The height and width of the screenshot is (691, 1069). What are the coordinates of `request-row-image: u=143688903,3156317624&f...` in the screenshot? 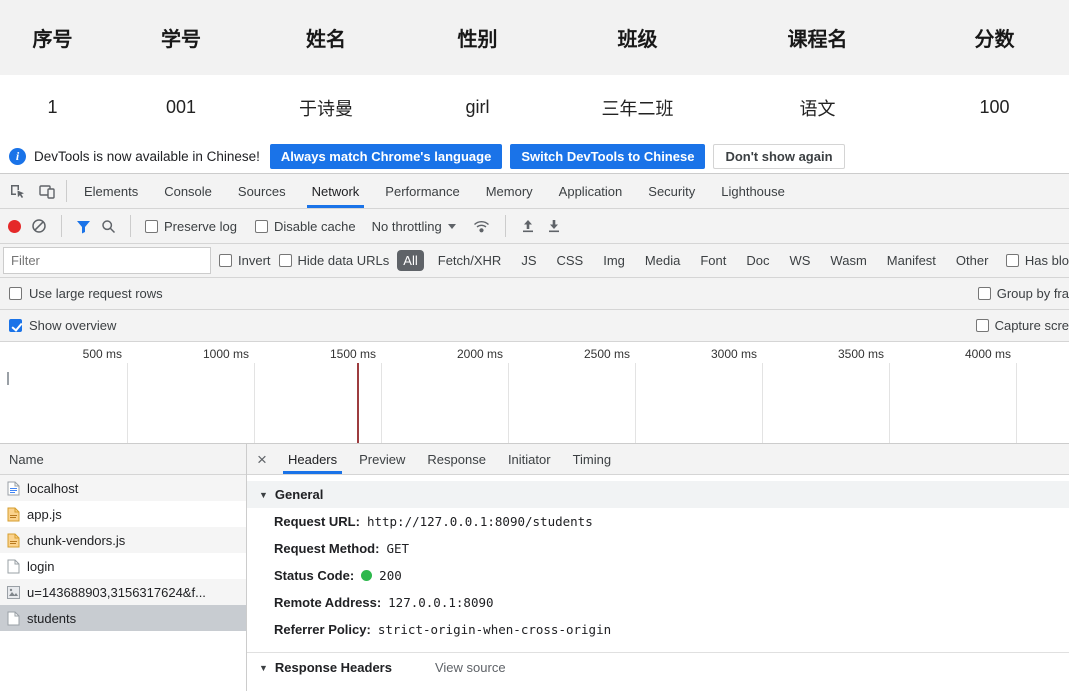 It's located at (123, 592).